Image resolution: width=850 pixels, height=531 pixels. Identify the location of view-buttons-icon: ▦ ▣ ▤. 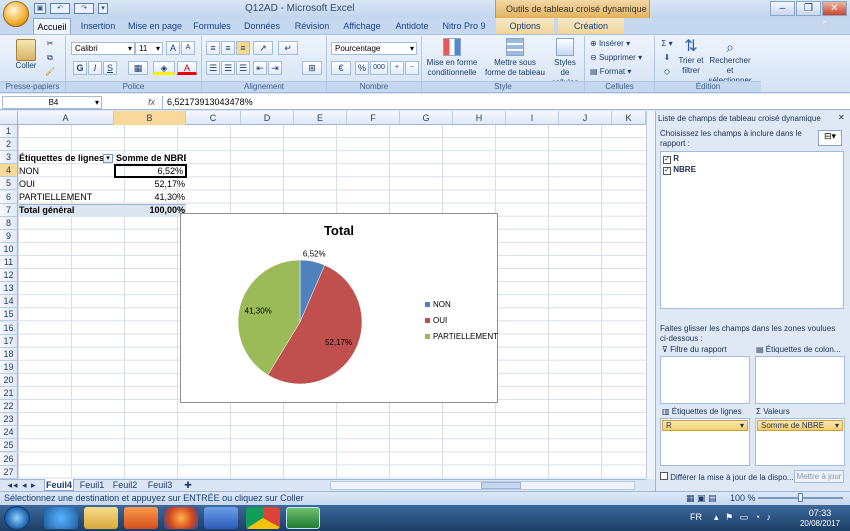
(701, 498).